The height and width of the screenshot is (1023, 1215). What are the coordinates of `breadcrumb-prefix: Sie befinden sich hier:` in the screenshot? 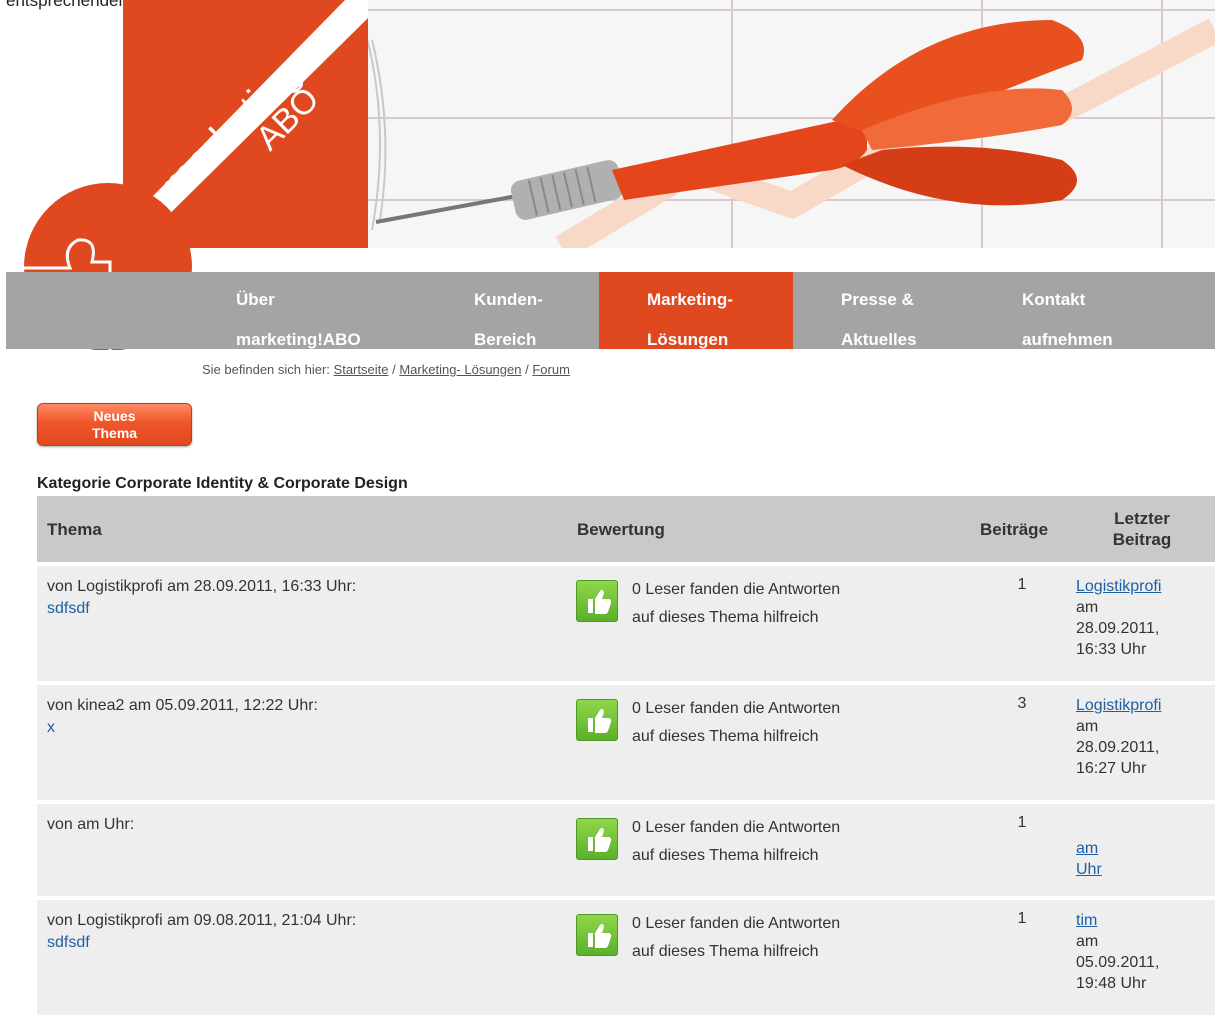 It's located at (266, 369).